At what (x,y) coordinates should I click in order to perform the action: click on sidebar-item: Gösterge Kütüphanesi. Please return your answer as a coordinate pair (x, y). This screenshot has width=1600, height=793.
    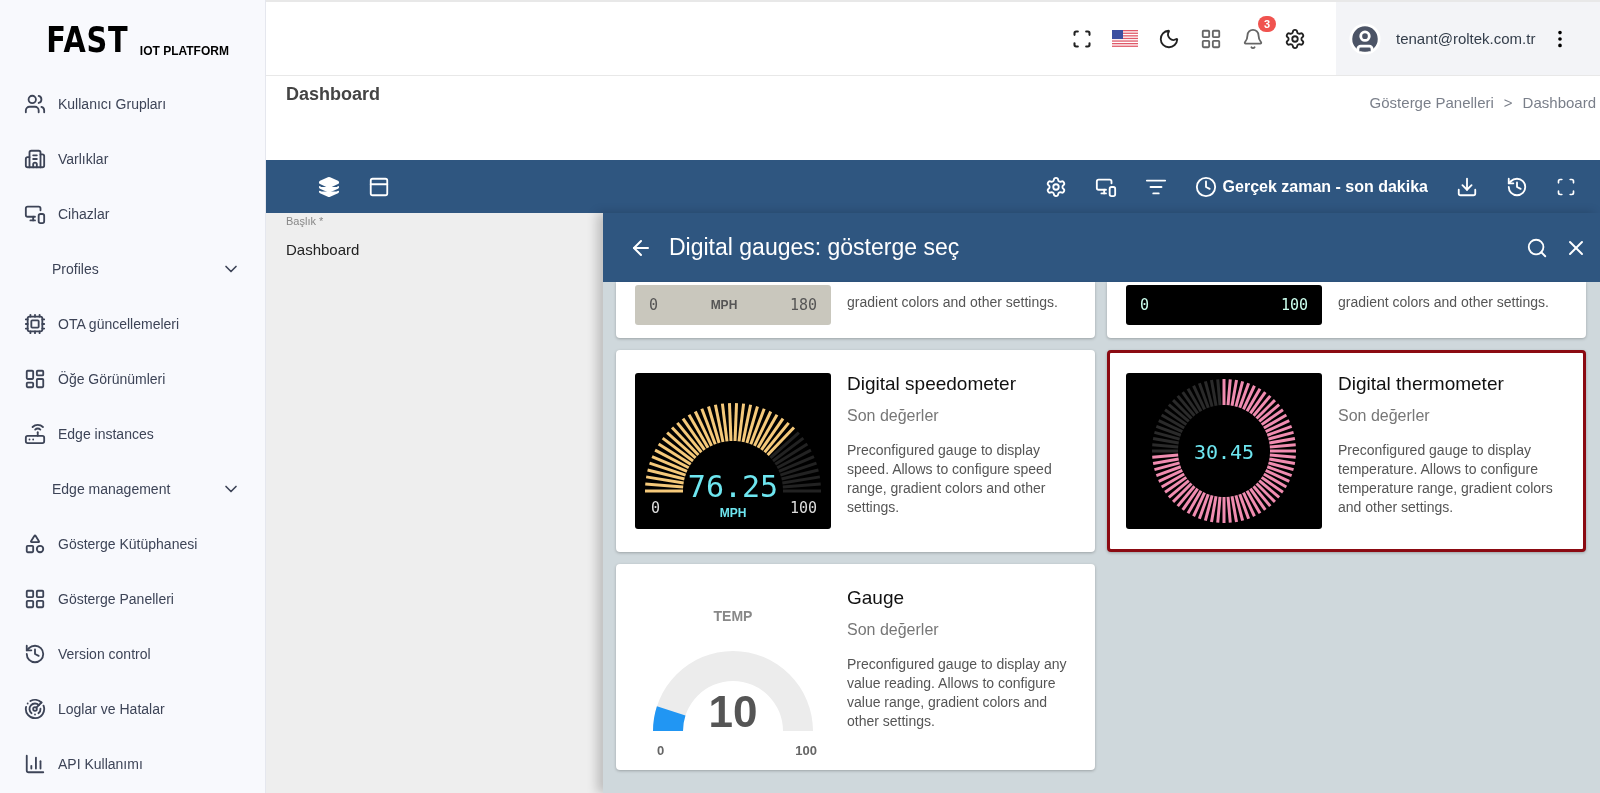
    Looking at the image, I should click on (132, 543).